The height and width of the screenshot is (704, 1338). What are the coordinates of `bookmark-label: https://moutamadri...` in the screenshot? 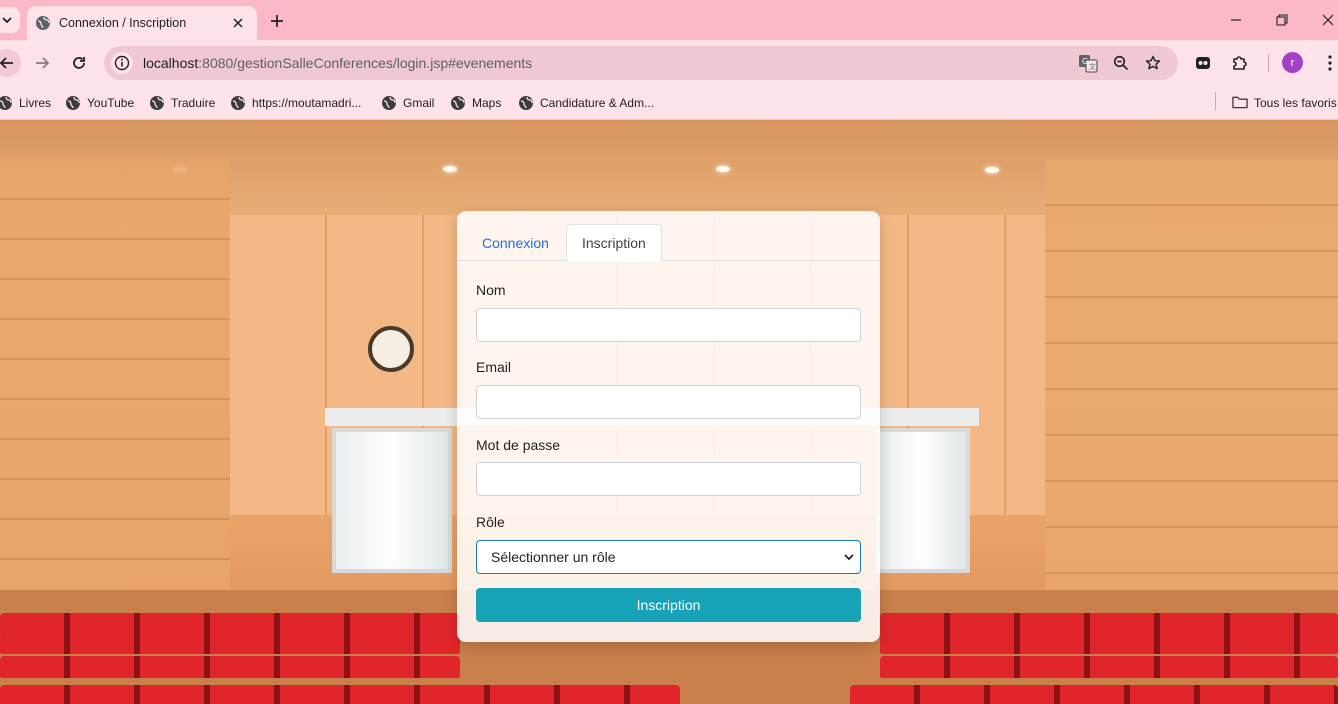 It's located at (307, 103).